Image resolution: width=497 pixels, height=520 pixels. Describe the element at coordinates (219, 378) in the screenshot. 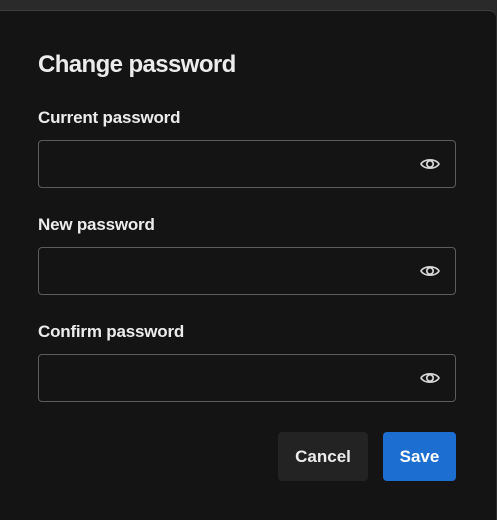

I see `confirm-password-input` at that location.